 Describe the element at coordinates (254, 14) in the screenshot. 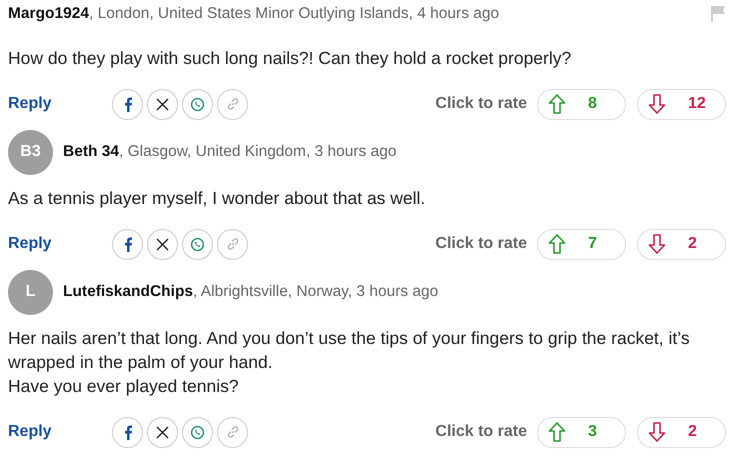

I see `comment-header: Margo1924, London, United States Minor Outlying Islands, 4 hours ago` at that location.